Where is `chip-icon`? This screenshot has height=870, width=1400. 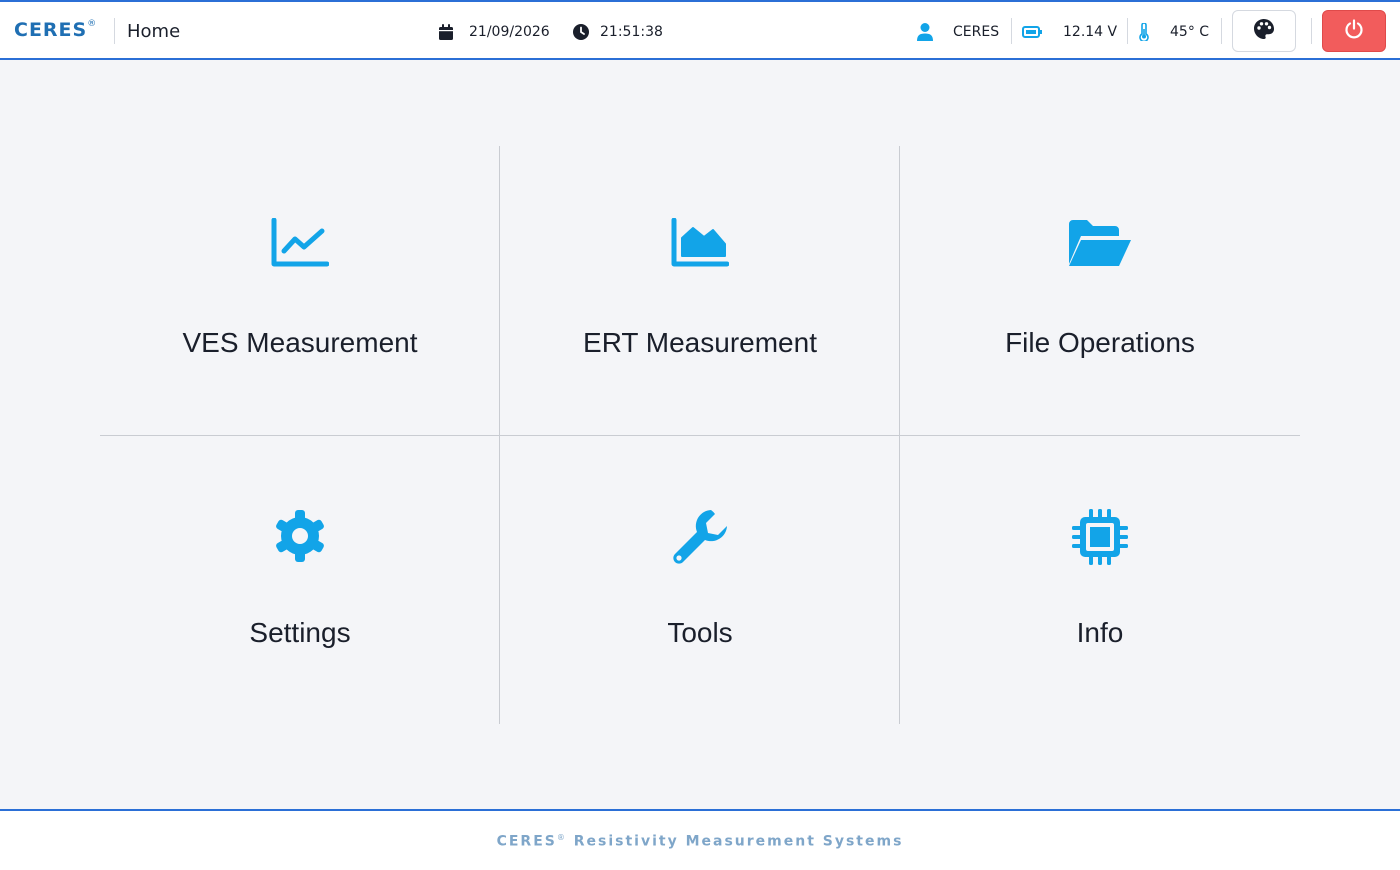 chip-icon is located at coordinates (1100, 539).